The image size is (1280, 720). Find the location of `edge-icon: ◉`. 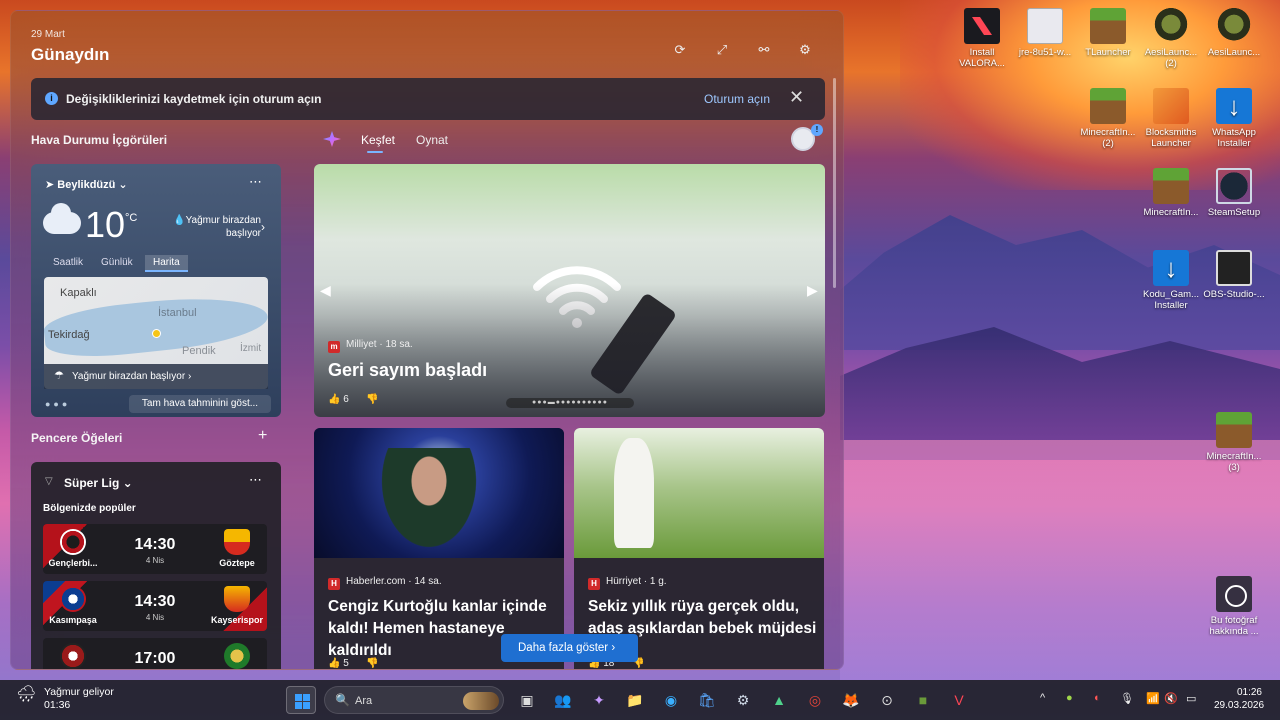

edge-icon: ◉ is located at coordinates (671, 700).